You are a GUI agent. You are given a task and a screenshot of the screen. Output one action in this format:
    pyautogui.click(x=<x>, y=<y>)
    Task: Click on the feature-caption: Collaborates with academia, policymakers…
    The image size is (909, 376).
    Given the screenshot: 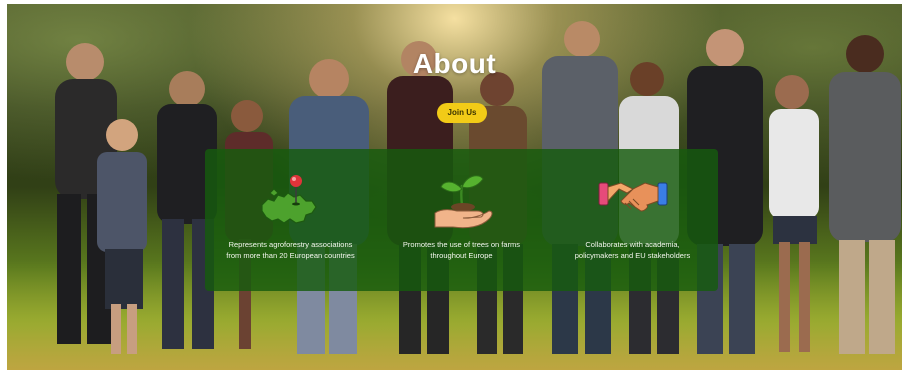 What is the action you would take?
    pyautogui.click(x=632, y=250)
    